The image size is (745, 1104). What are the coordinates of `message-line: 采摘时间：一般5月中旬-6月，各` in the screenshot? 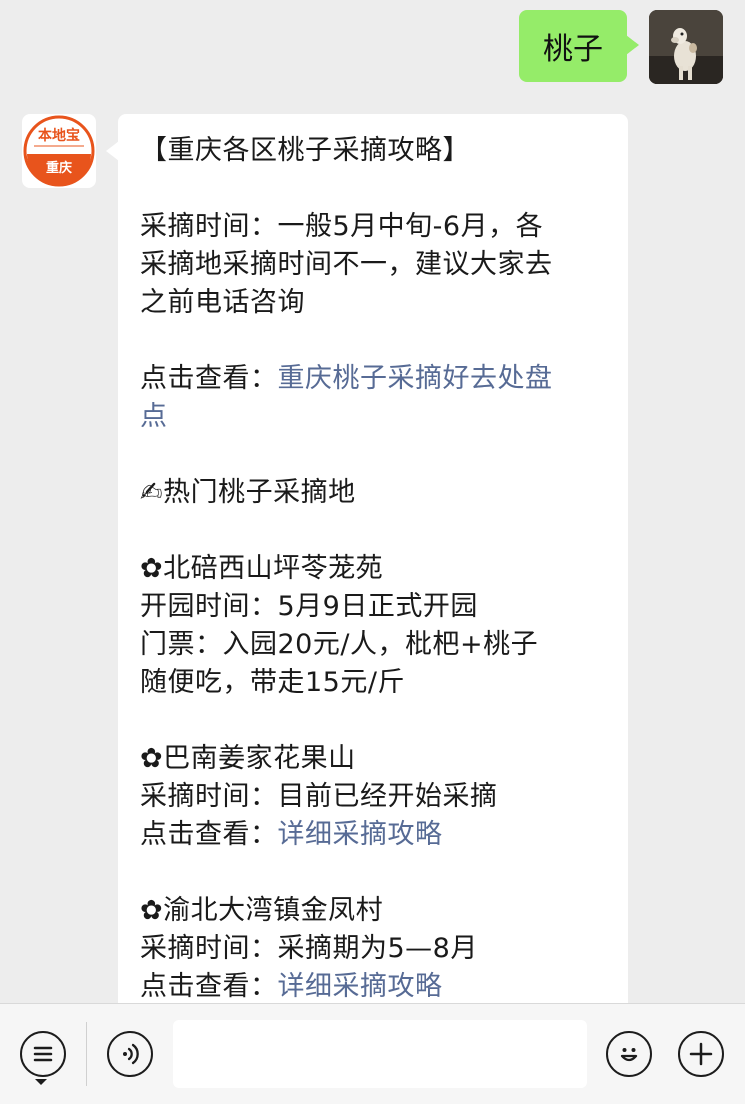 It's located at (373, 227).